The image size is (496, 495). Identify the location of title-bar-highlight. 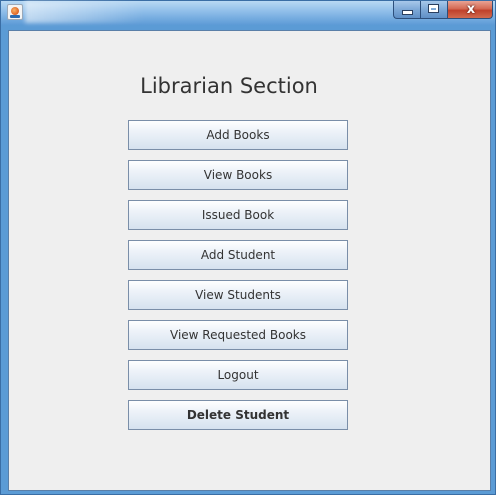
(85, 12).